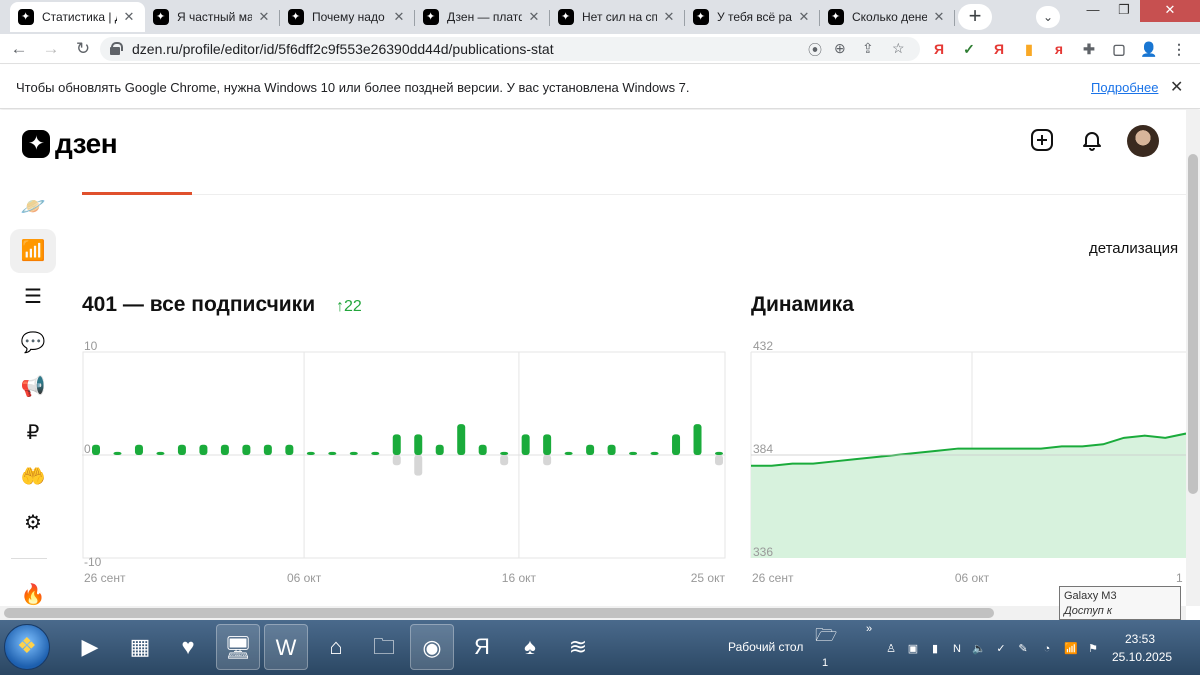 The image size is (1200, 675). I want to click on x-tick-label: 26 сент, so click(105, 578).